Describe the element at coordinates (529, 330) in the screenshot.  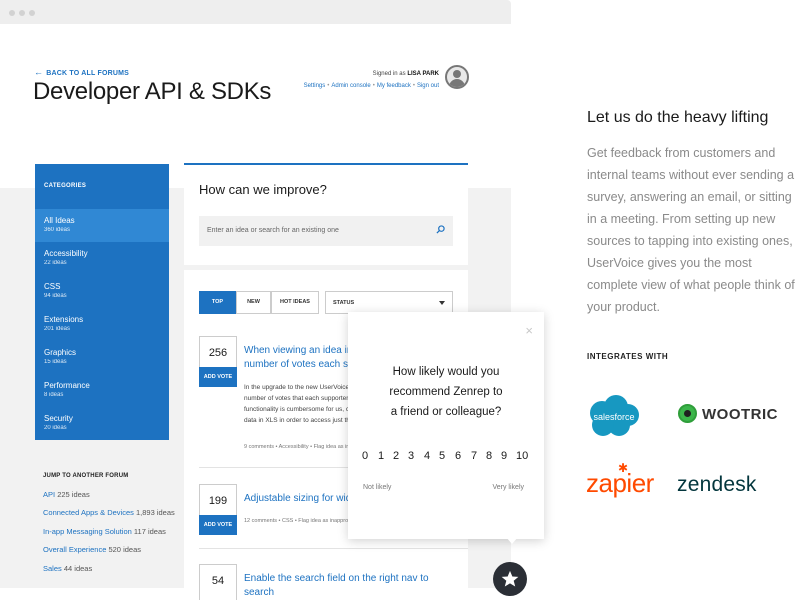
I see `close-icon: ×` at that location.